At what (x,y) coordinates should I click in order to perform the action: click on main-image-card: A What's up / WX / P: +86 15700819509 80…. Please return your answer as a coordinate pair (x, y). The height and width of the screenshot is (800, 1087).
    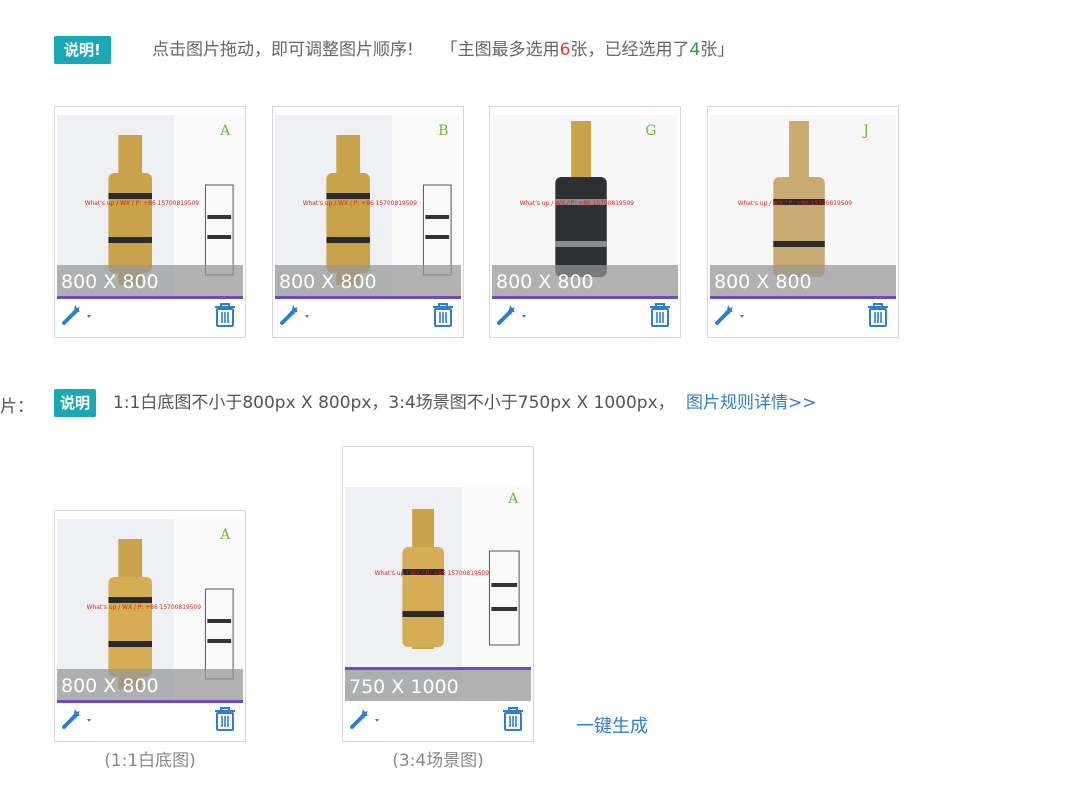
    Looking at the image, I should click on (150, 222).